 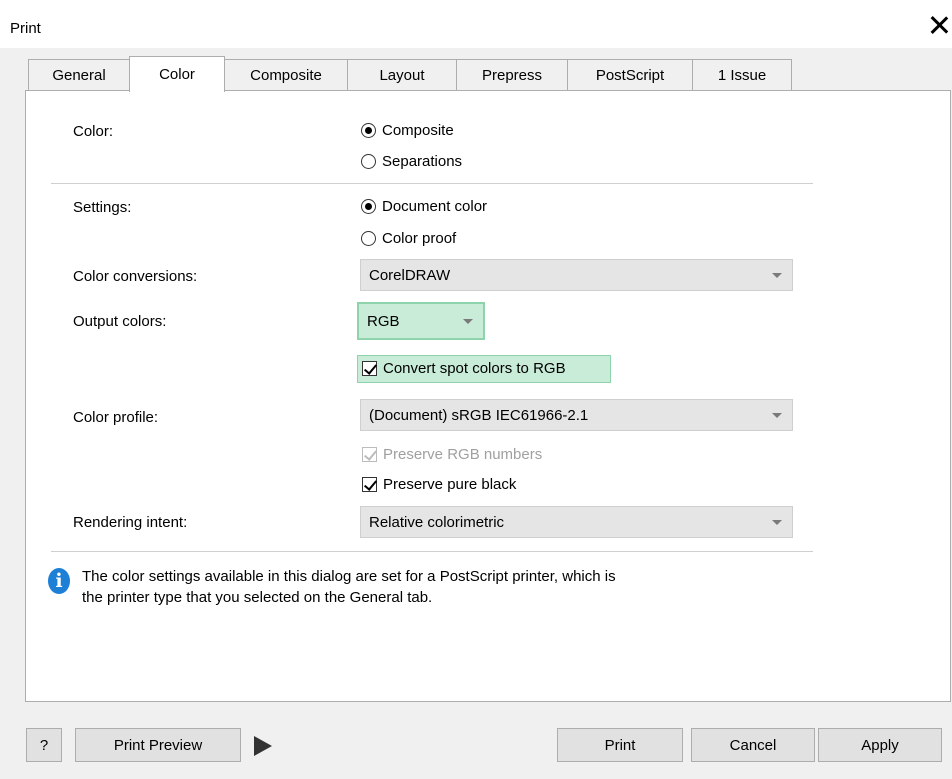 What do you see at coordinates (102, 207) in the screenshot?
I see `settings-label: Settings:` at bounding box center [102, 207].